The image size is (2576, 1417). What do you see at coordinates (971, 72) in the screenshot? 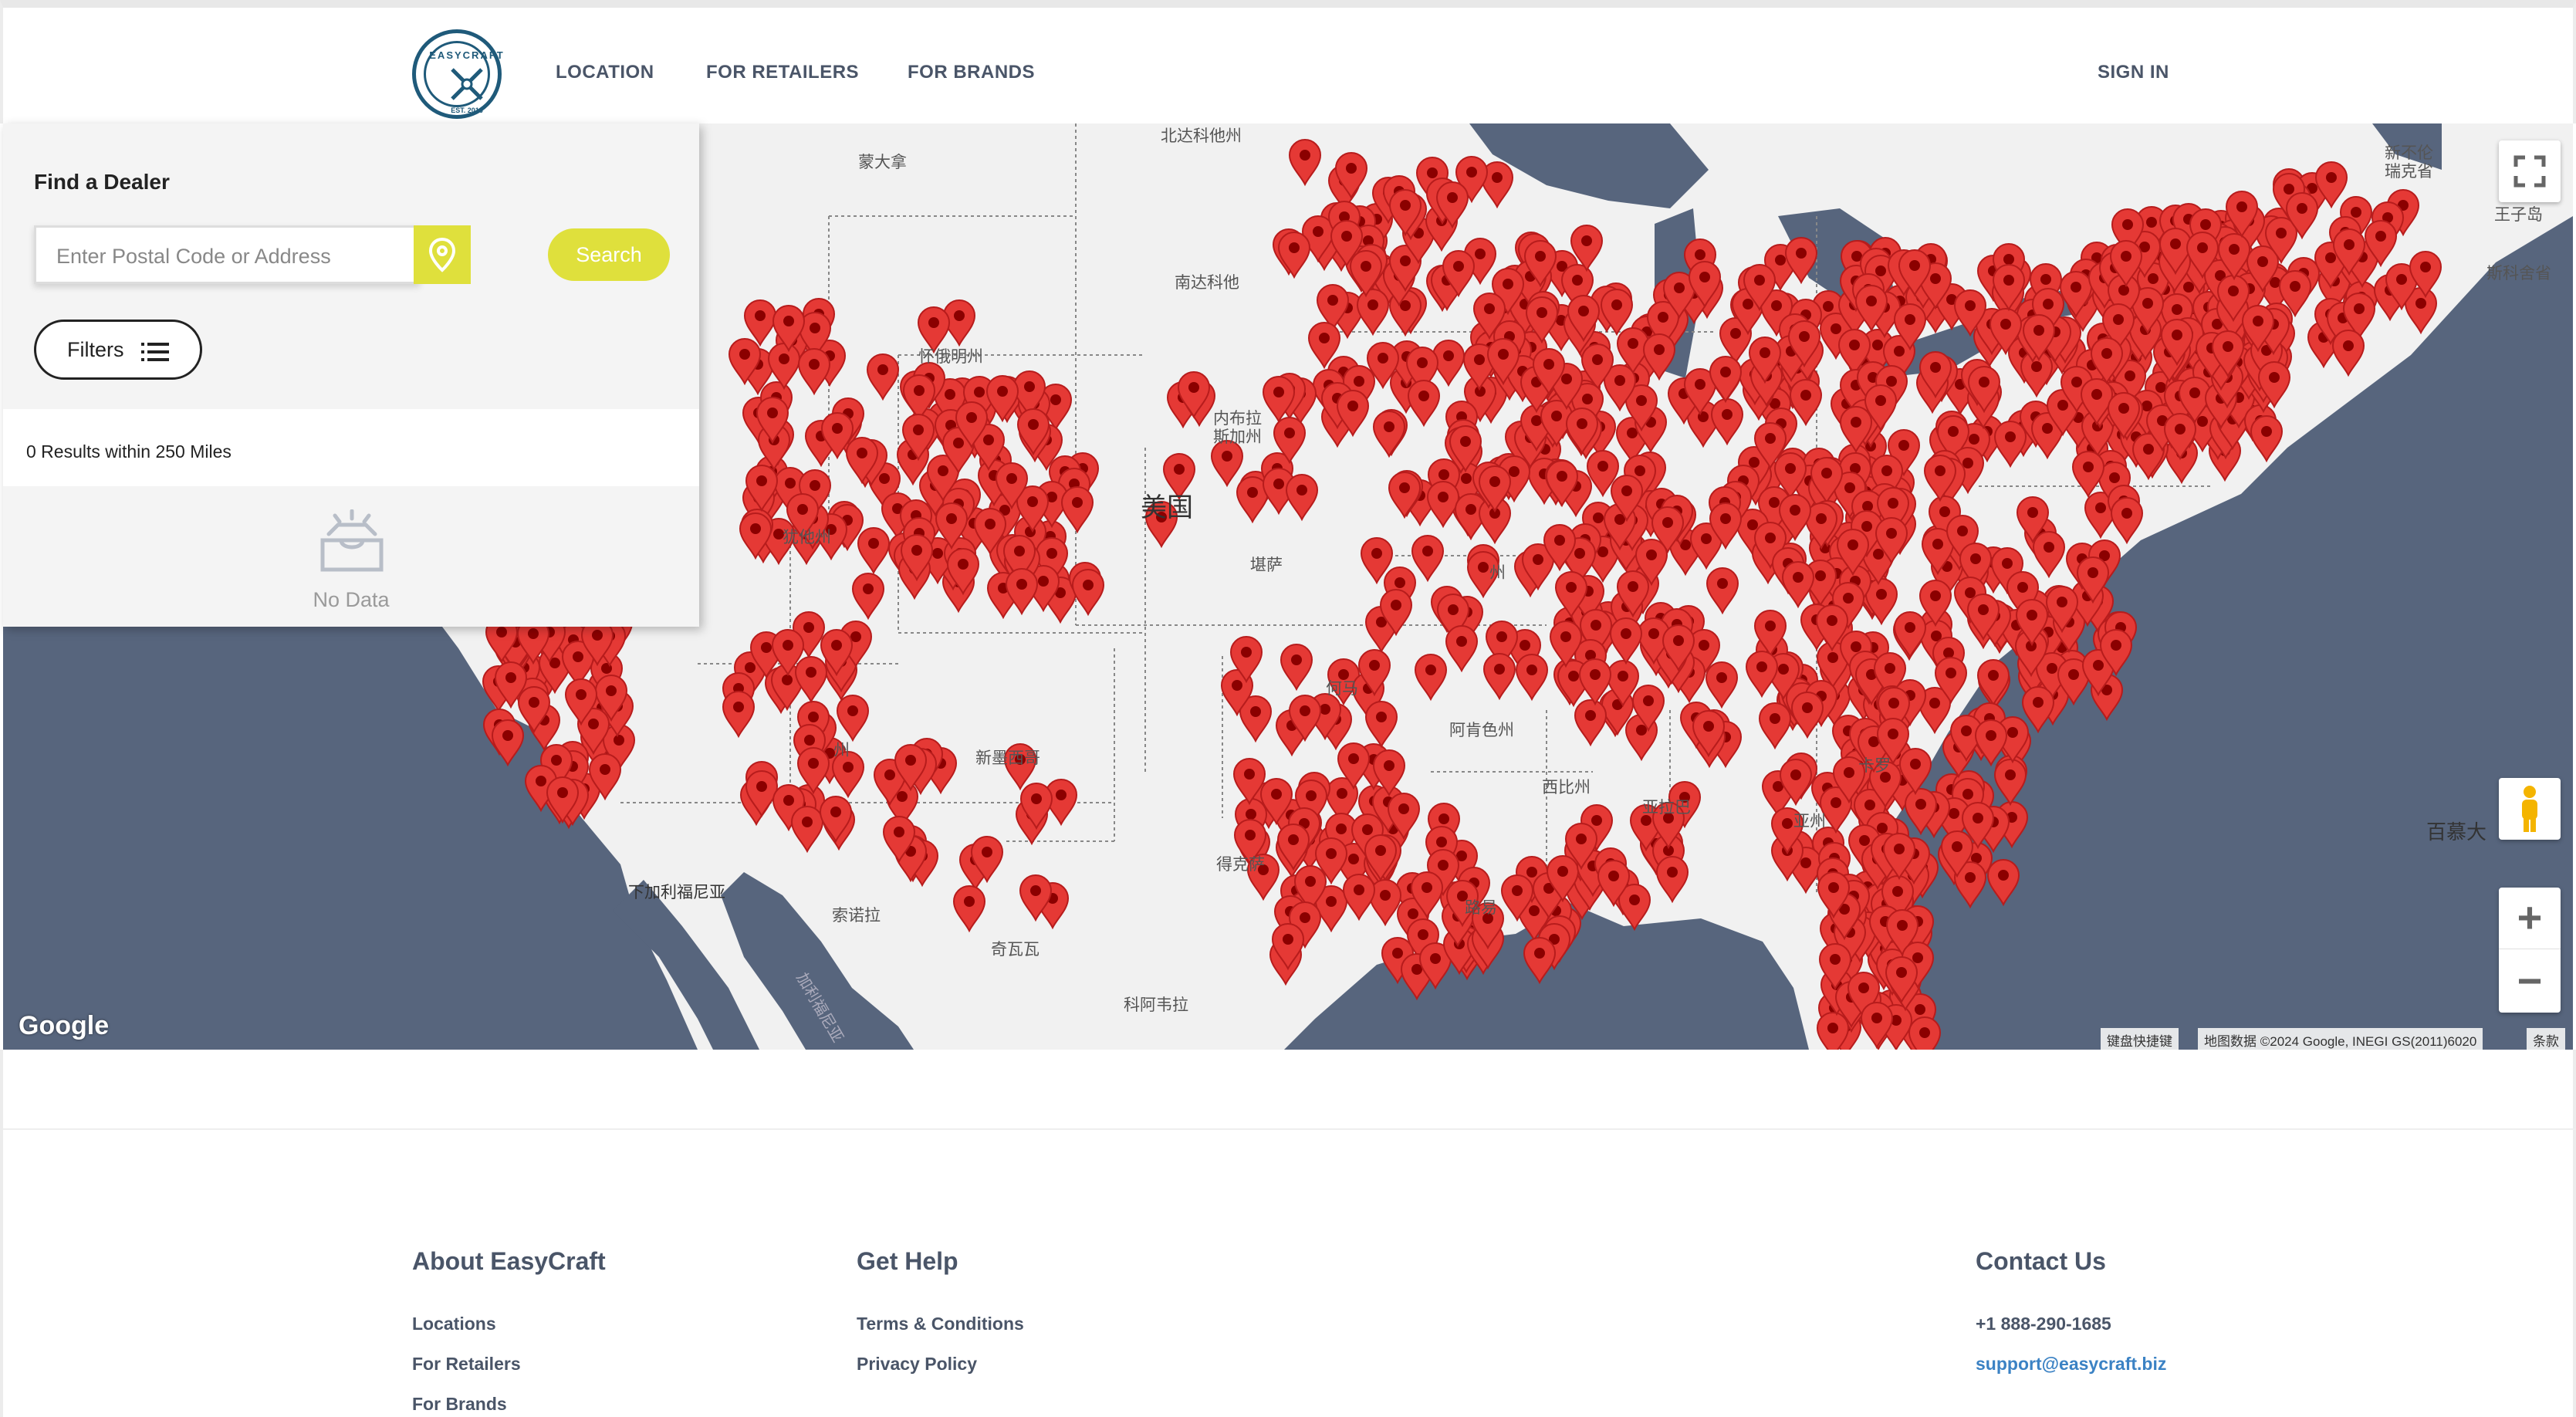
I see `nav-for-brands: FOR BRANDS` at bounding box center [971, 72].